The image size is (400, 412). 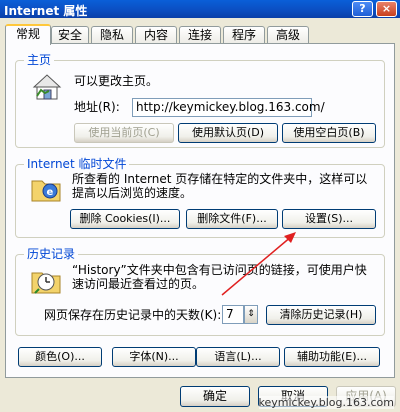 What do you see at coordinates (228, 107) in the screenshot?
I see `address-input: http://keymickey.blog.163.com/` at bounding box center [228, 107].